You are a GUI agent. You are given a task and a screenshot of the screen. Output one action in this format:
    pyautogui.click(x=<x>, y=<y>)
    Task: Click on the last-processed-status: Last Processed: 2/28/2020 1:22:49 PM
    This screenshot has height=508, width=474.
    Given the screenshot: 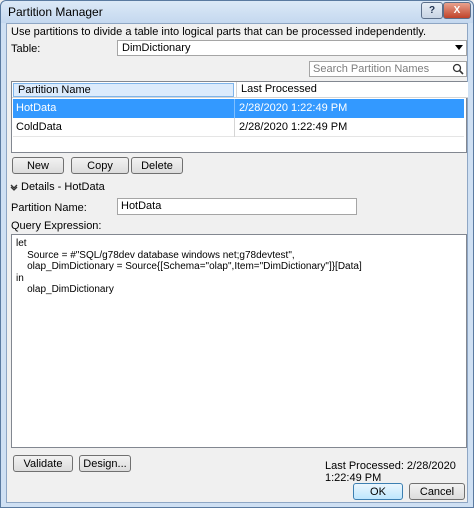 What is the action you would take?
    pyautogui.click(x=390, y=472)
    